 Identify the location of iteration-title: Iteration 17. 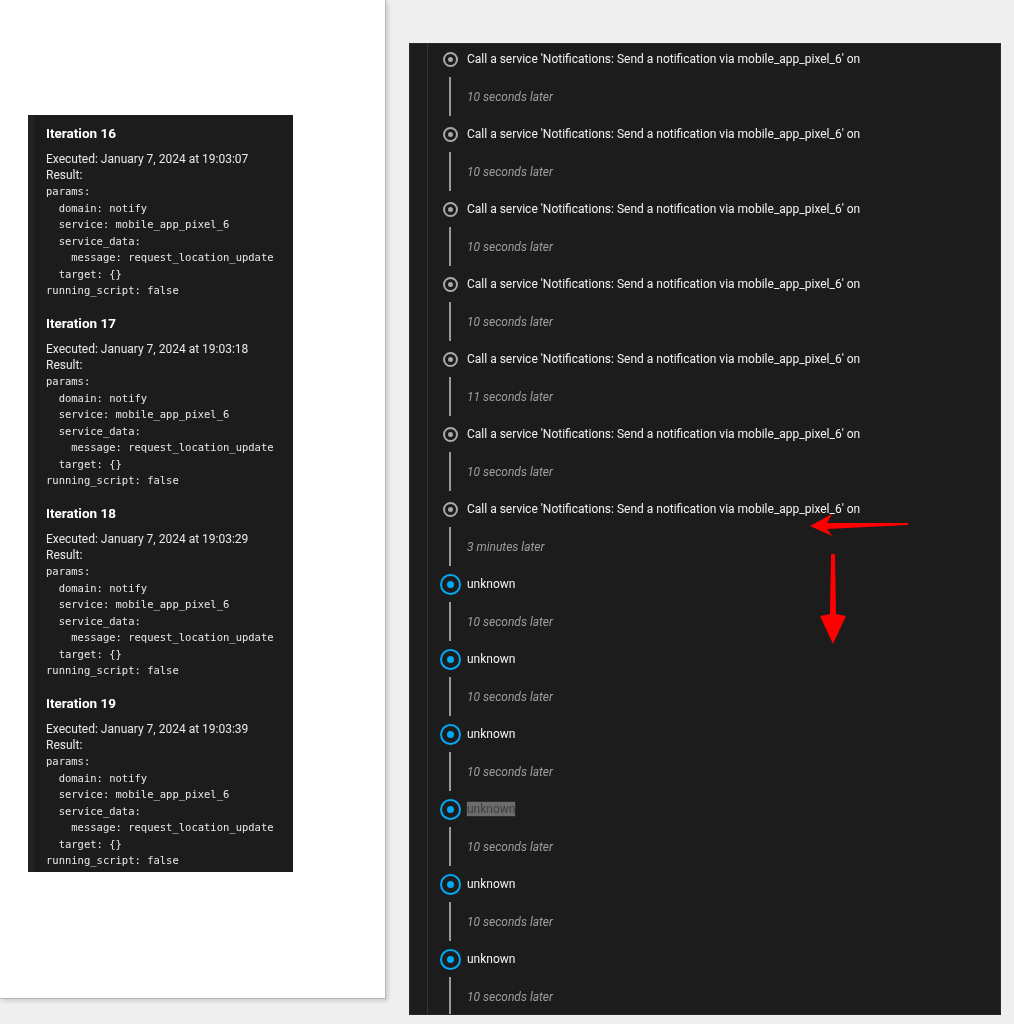
(81, 323).